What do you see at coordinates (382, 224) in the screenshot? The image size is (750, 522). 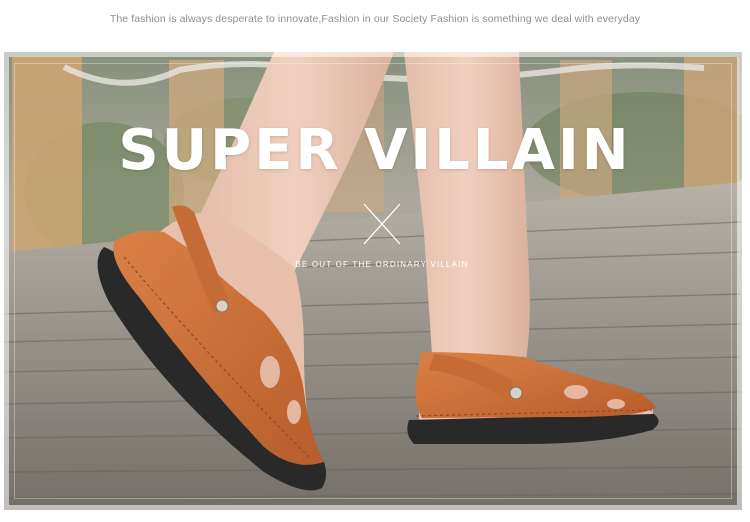 I see `cross-x-icon` at bounding box center [382, 224].